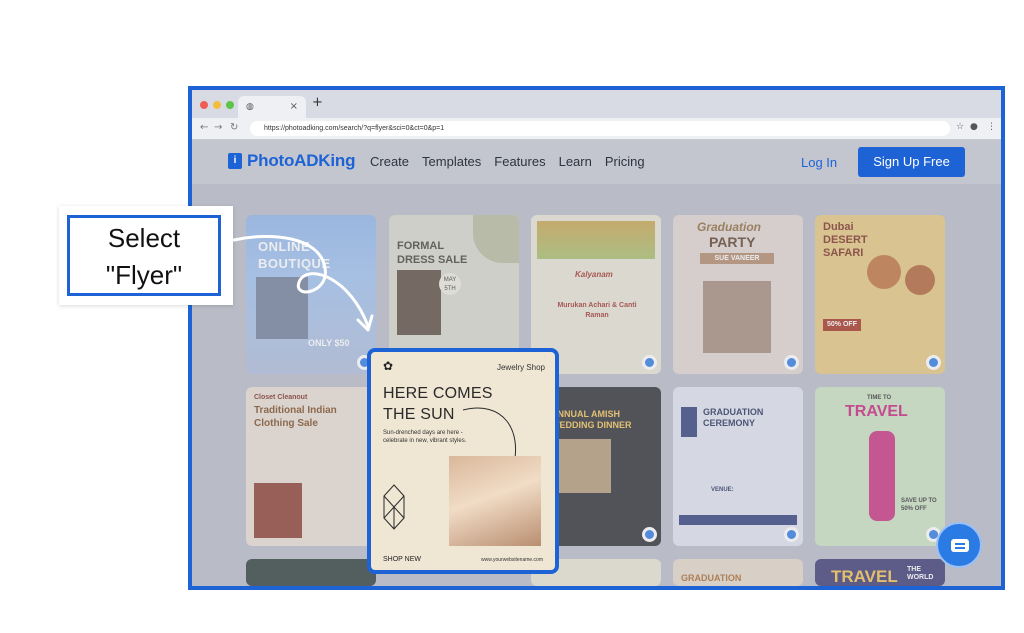 This screenshot has width=1024, height=633. I want to click on browser-tab: ◍ ×, so click(272, 107).